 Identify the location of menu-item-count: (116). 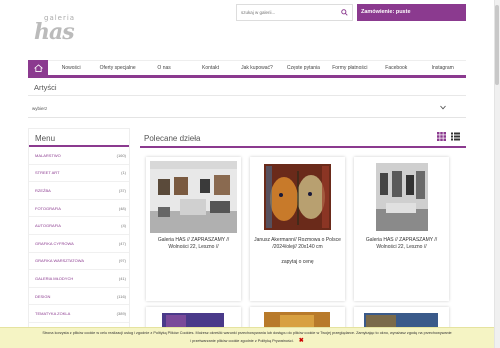
(121, 296).